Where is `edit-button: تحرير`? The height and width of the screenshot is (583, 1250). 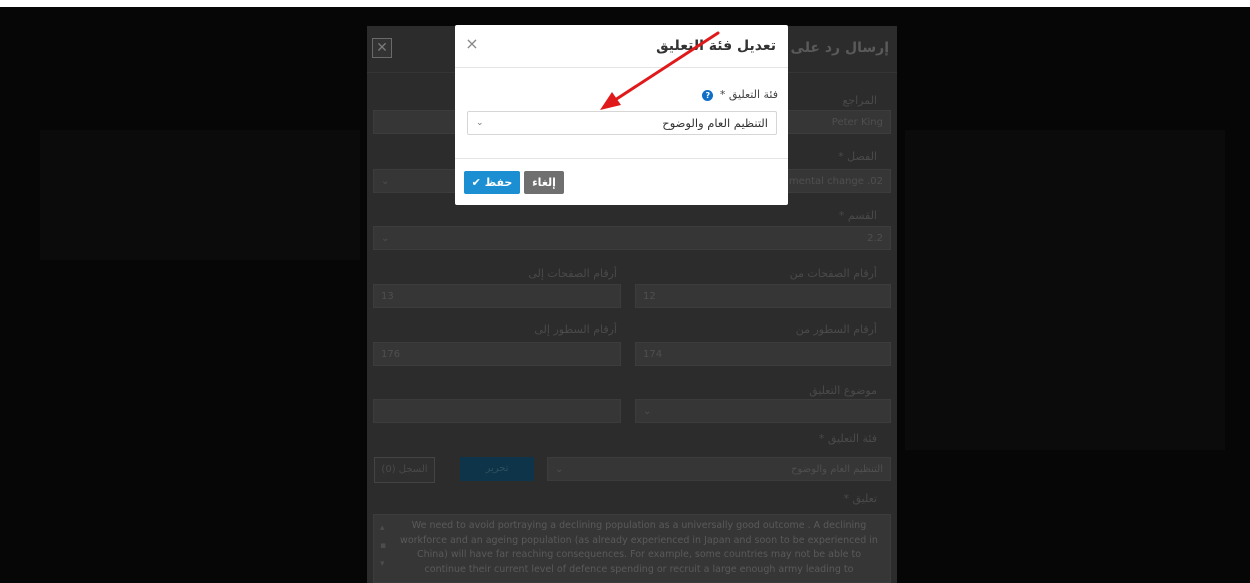
edit-button: تحرير is located at coordinates (497, 469).